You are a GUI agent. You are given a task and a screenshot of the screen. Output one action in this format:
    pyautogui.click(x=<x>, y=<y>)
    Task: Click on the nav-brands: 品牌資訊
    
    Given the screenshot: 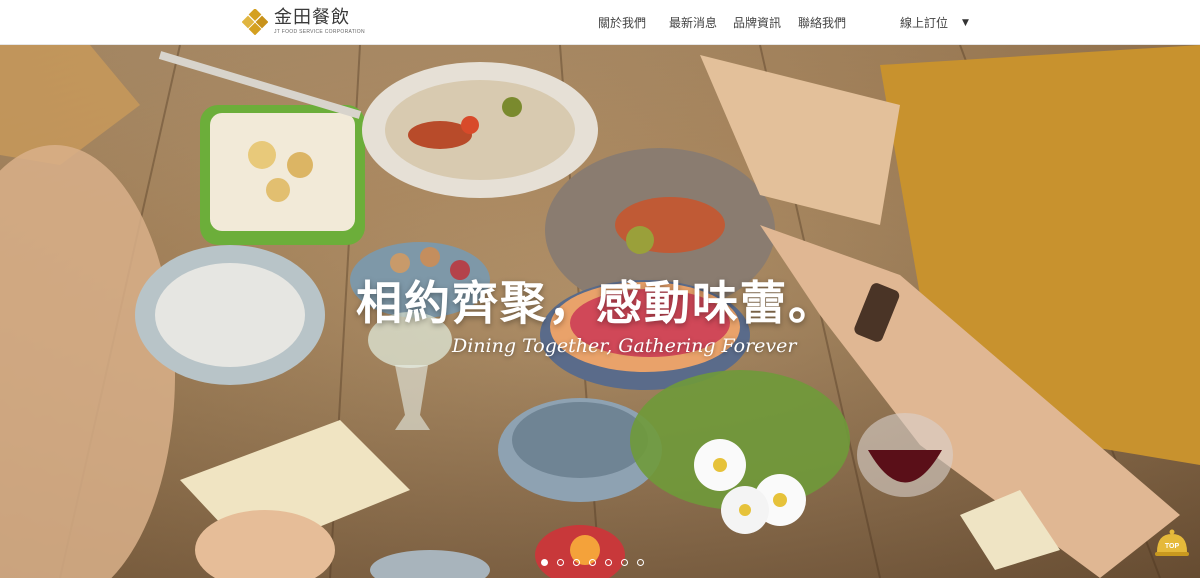 What is the action you would take?
    pyautogui.click(x=757, y=22)
    